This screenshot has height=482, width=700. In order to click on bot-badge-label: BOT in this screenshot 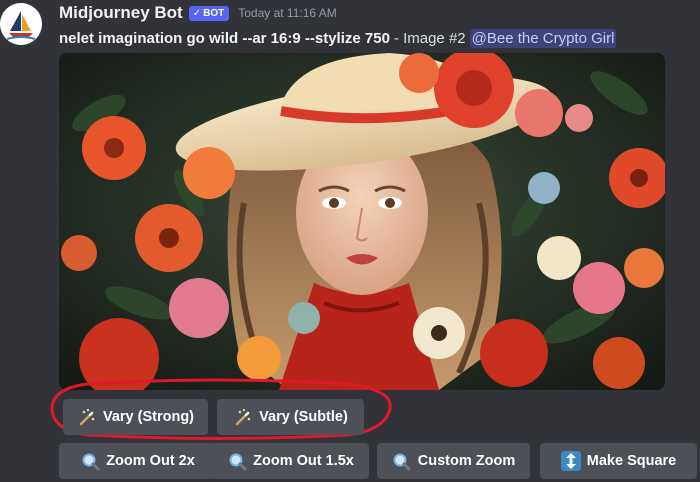, I will do `click(214, 13)`.